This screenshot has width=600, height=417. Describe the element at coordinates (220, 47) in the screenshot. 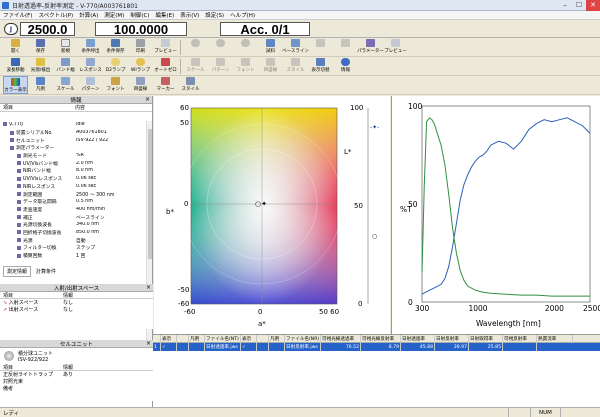

I see `measure-stop-button` at that location.